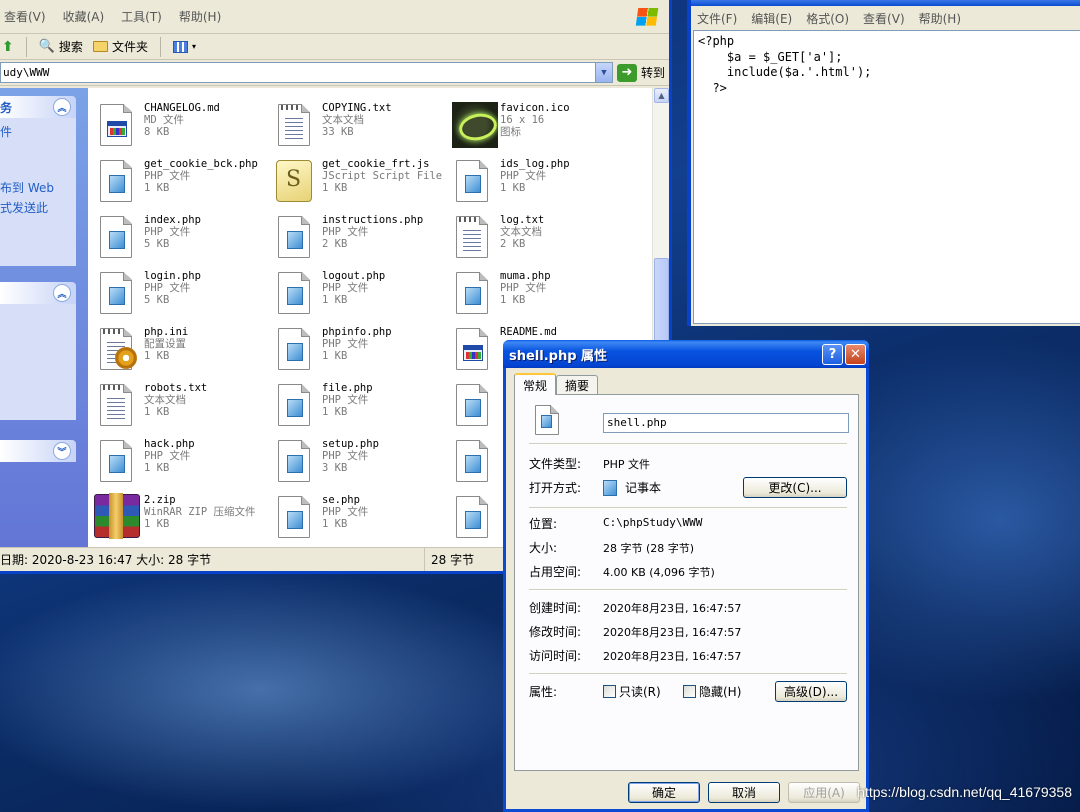 The image size is (1080, 812). What do you see at coordinates (172, 276) in the screenshot?
I see `file-name: login.php` at bounding box center [172, 276].